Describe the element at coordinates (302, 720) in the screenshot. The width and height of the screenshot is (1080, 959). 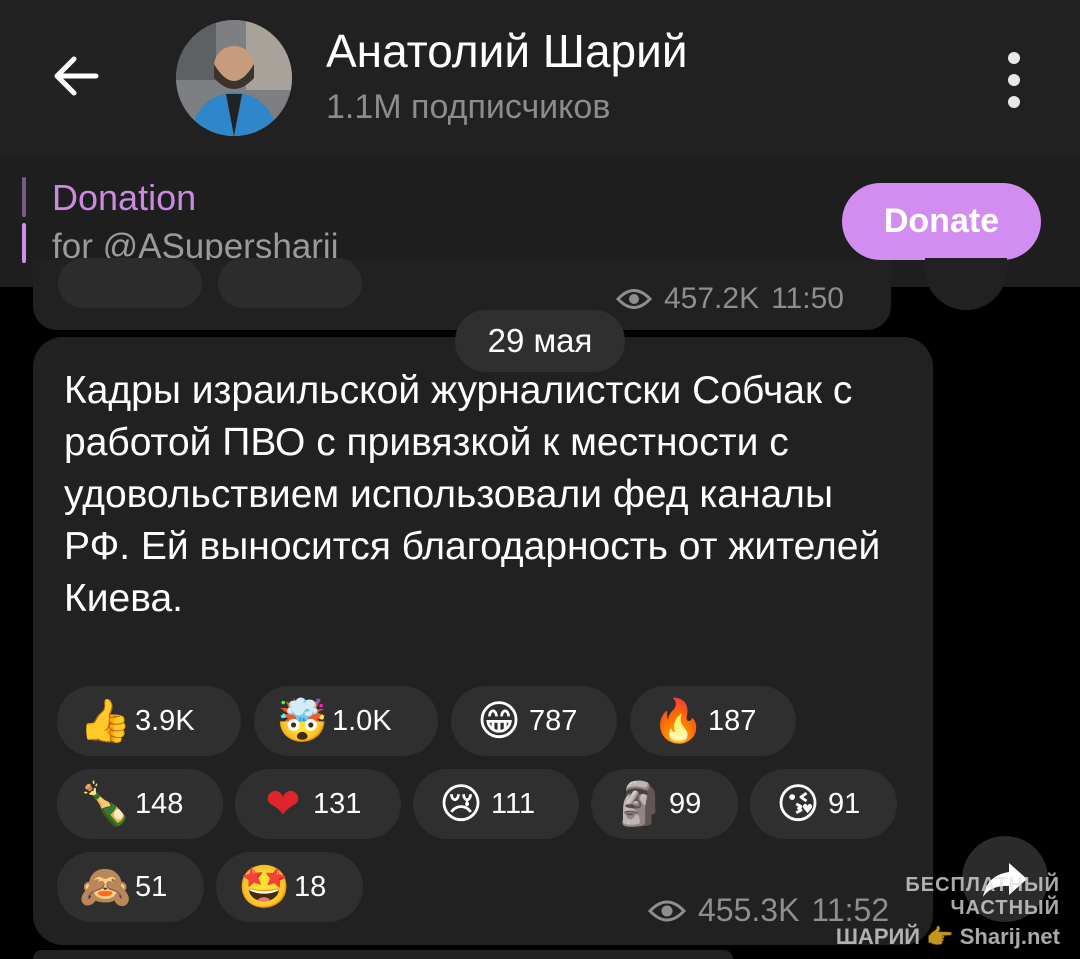
I see `exploding-head-icon: 🤯` at that location.